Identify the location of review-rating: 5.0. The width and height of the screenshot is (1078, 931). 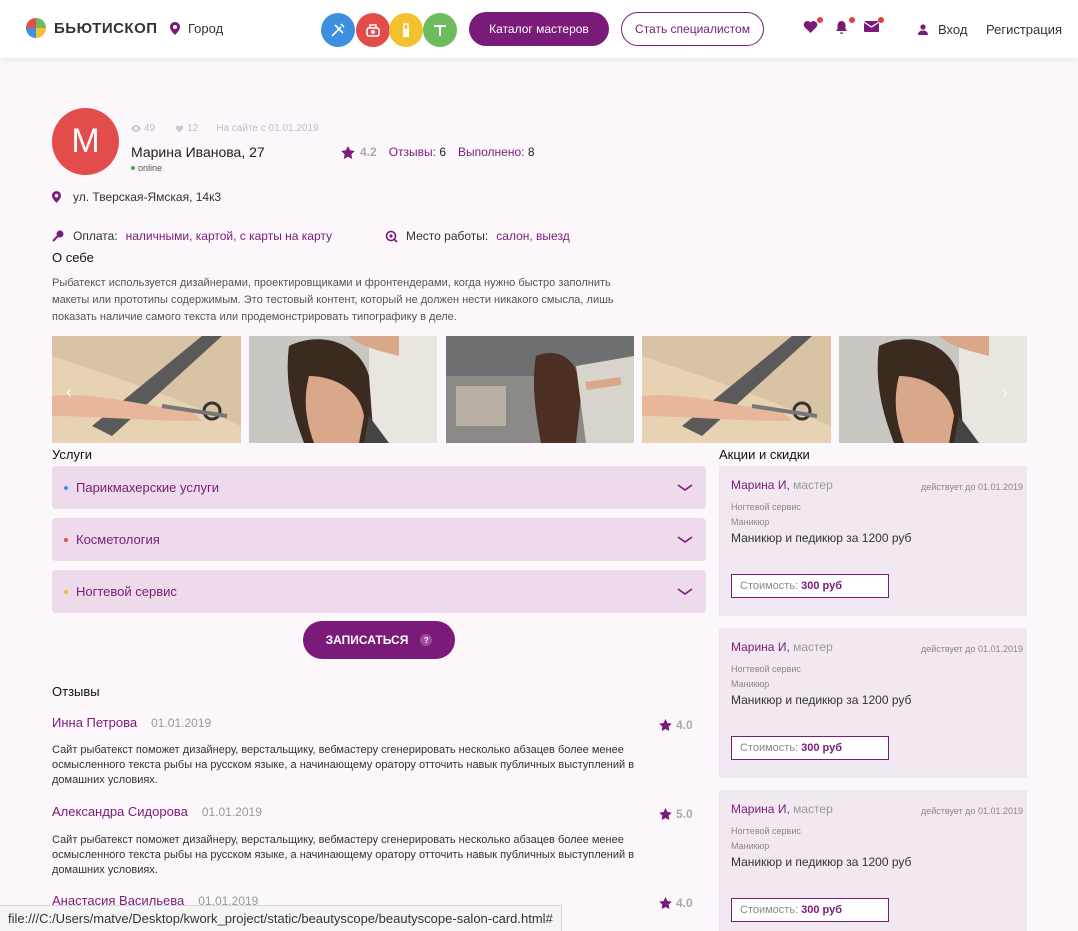
(676, 814).